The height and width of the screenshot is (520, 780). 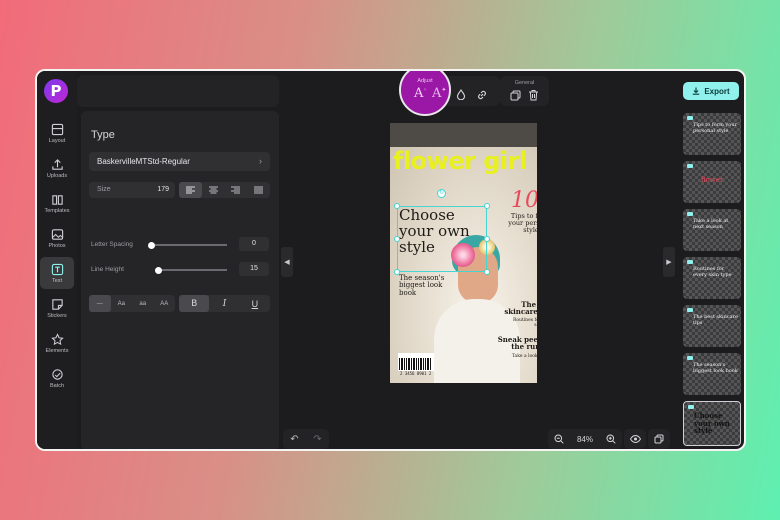 I want to click on layer-thumb-7: Choose your own style, so click(x=712, y=423).